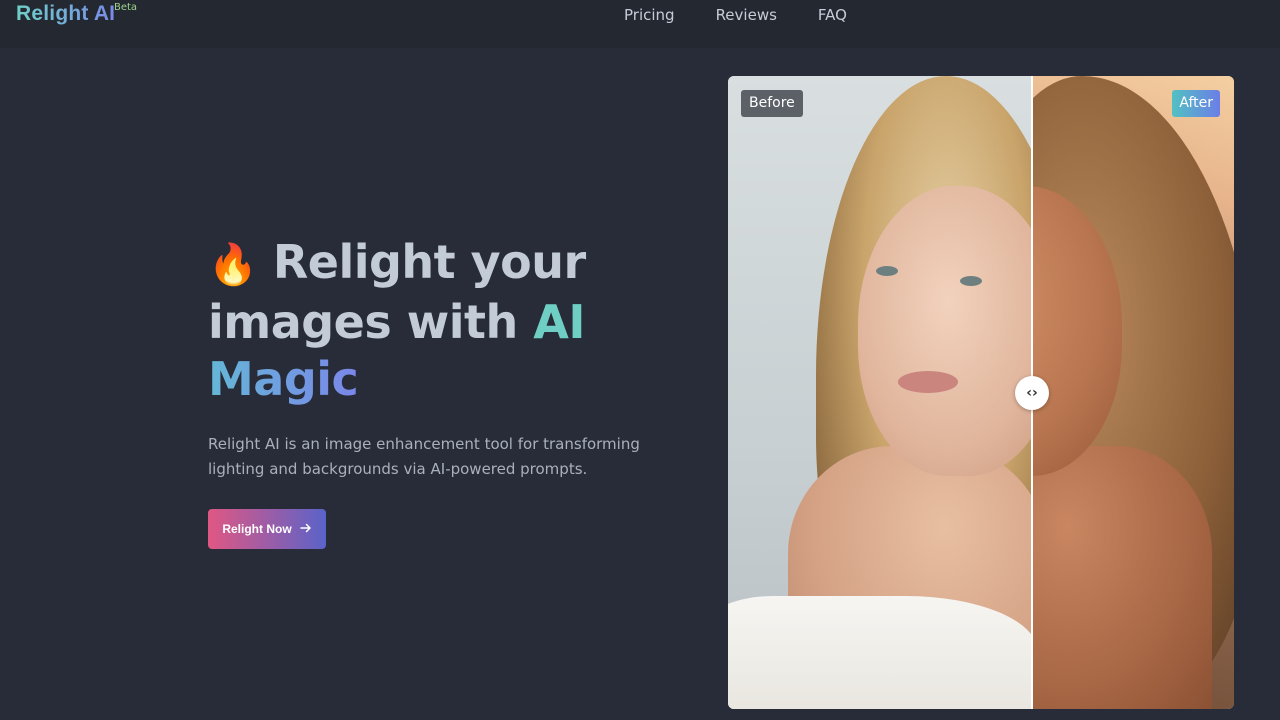 This screenshot has width=1280, height=720. Describe the element at coordinates (1032, 393) in the screenshot. I see `comparison-slider-handle: ‹›` at that location.